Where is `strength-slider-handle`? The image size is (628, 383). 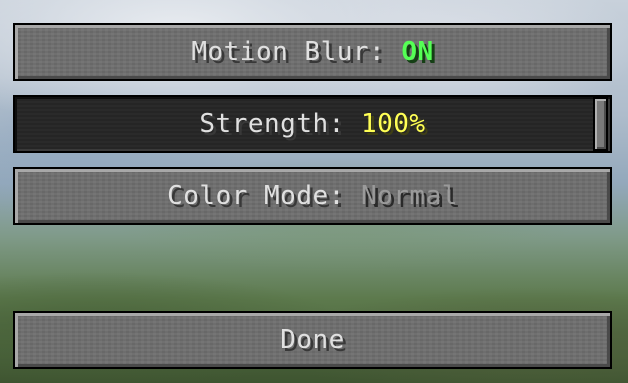
strength-slider-handle is located at coordinates (600, 124).